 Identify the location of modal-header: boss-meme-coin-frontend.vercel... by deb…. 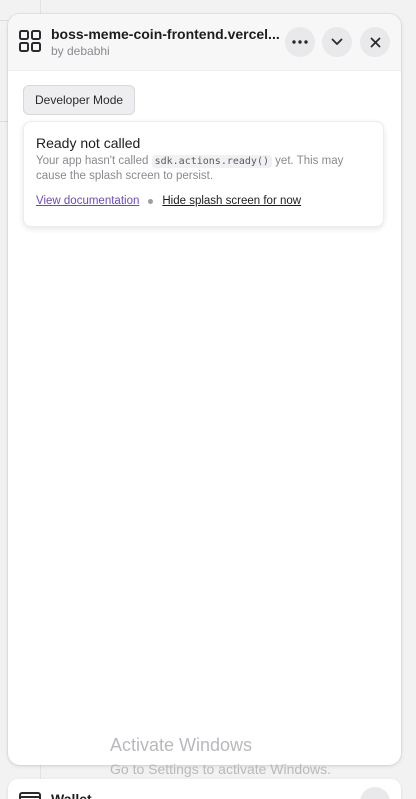
(204, 42).